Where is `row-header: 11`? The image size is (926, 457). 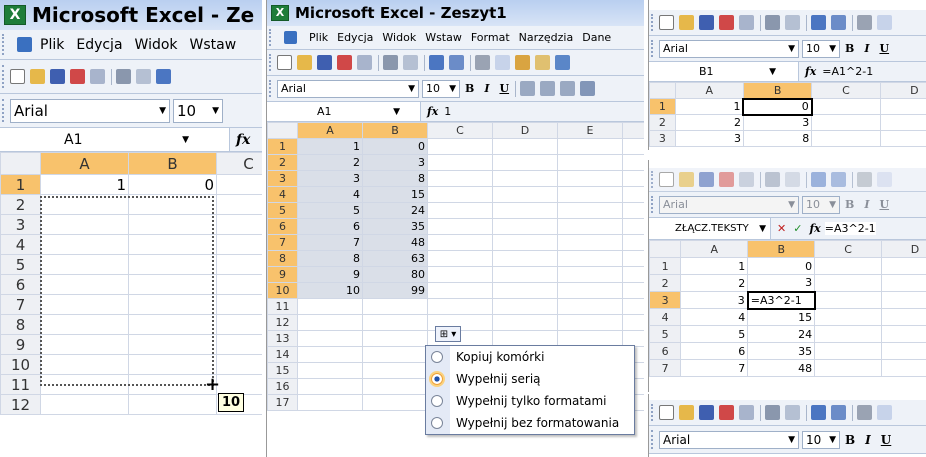
row-header: 11 is located at coordinates (20, 384).